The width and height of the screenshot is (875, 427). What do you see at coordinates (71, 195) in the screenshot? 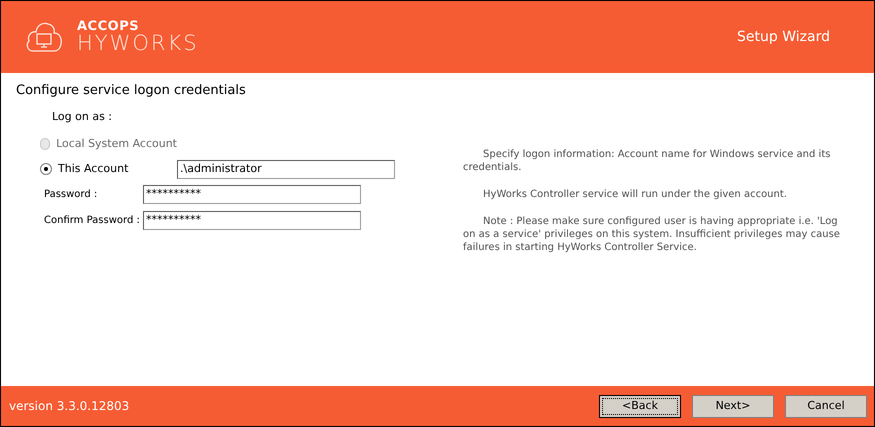
I see `field-label: Password :` at bounding box center [71, 195].